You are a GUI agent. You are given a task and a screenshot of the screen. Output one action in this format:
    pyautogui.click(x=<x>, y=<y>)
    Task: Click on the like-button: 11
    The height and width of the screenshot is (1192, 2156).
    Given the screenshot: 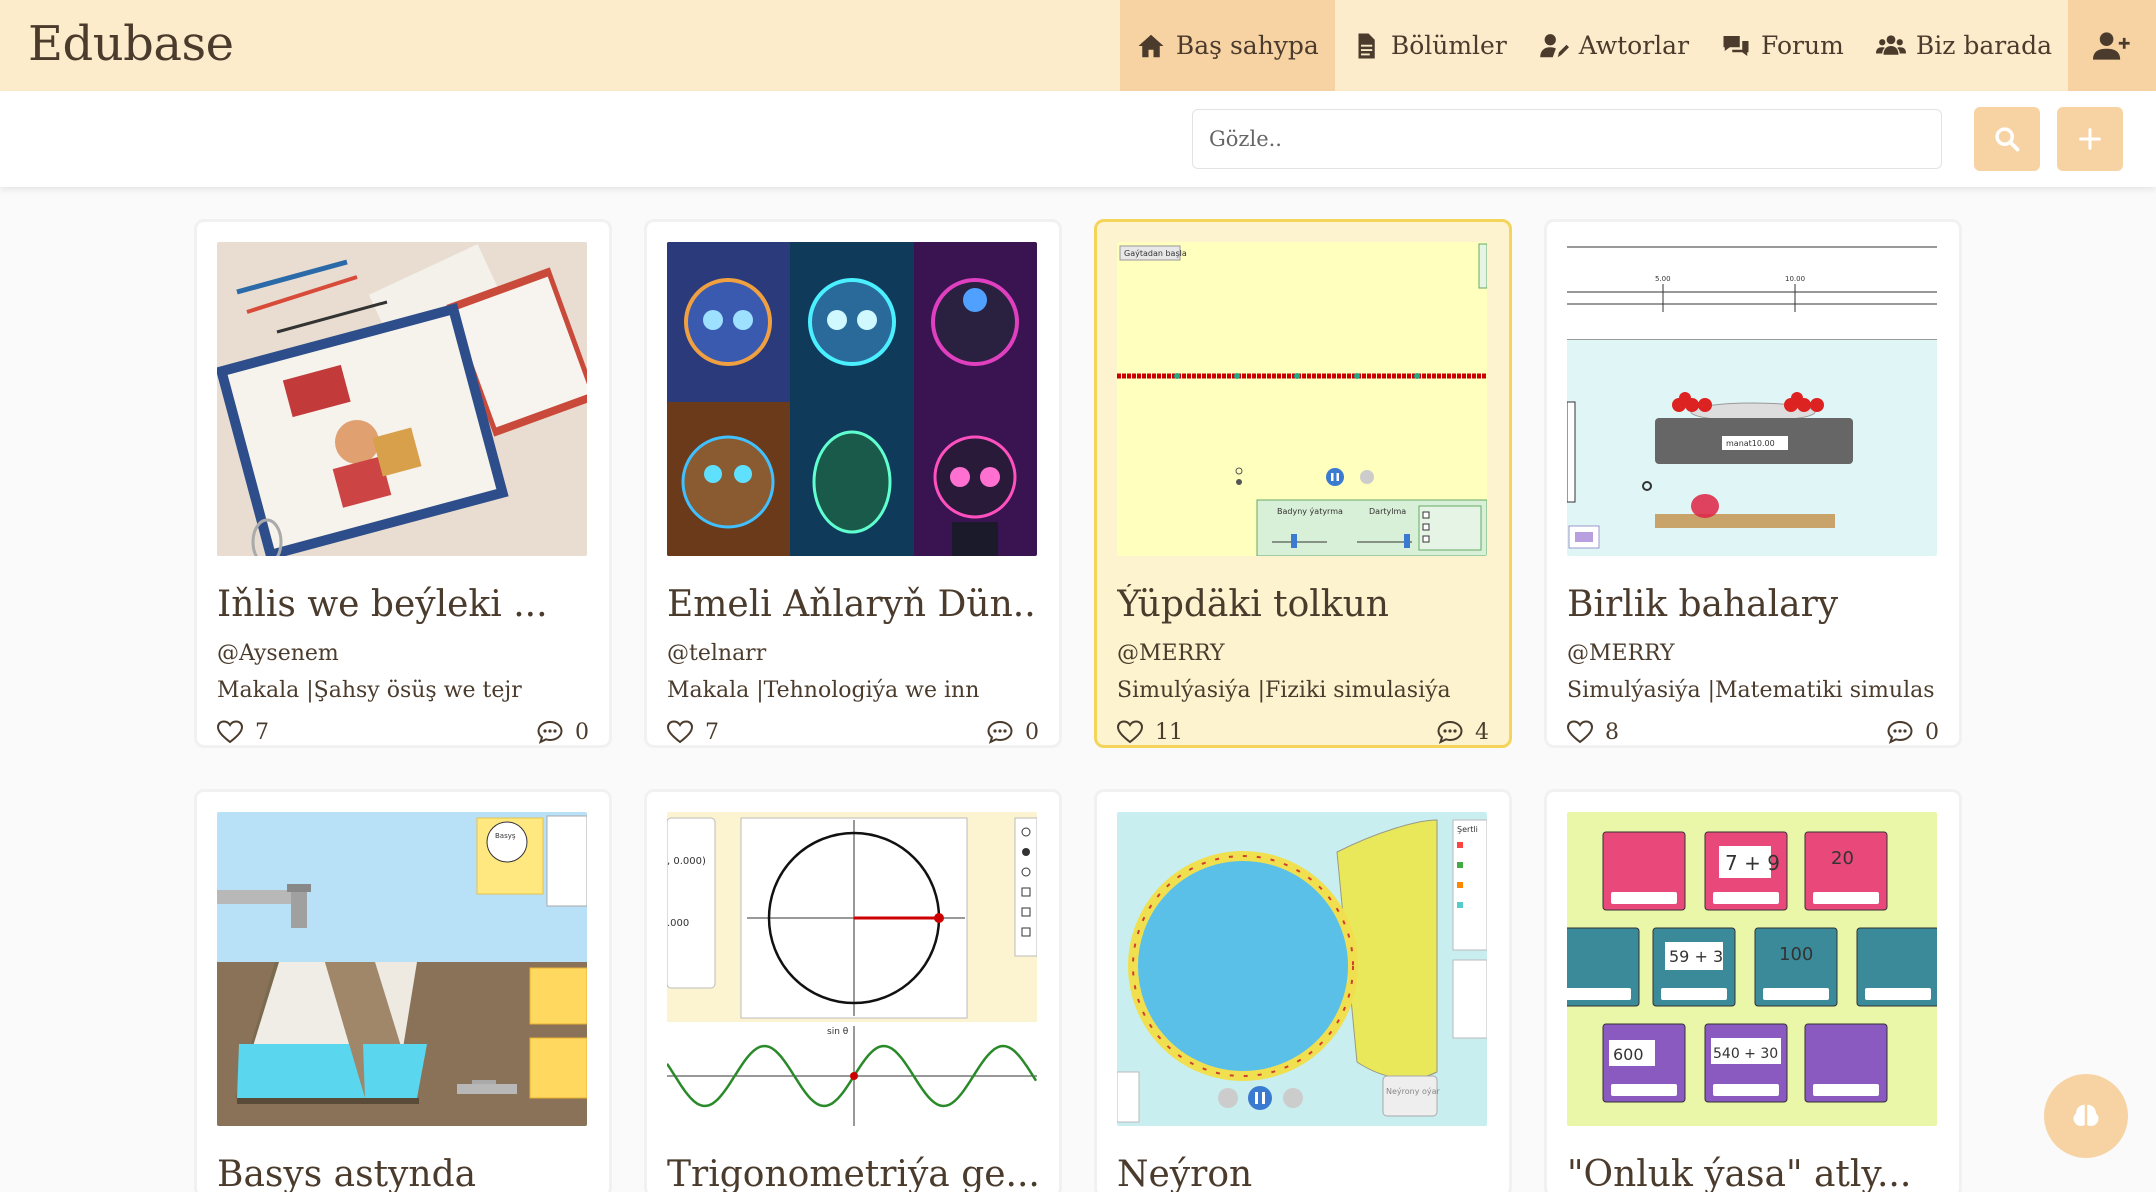 What is the action you would take?
    pyautogui.click(x=1150, y=732)
    